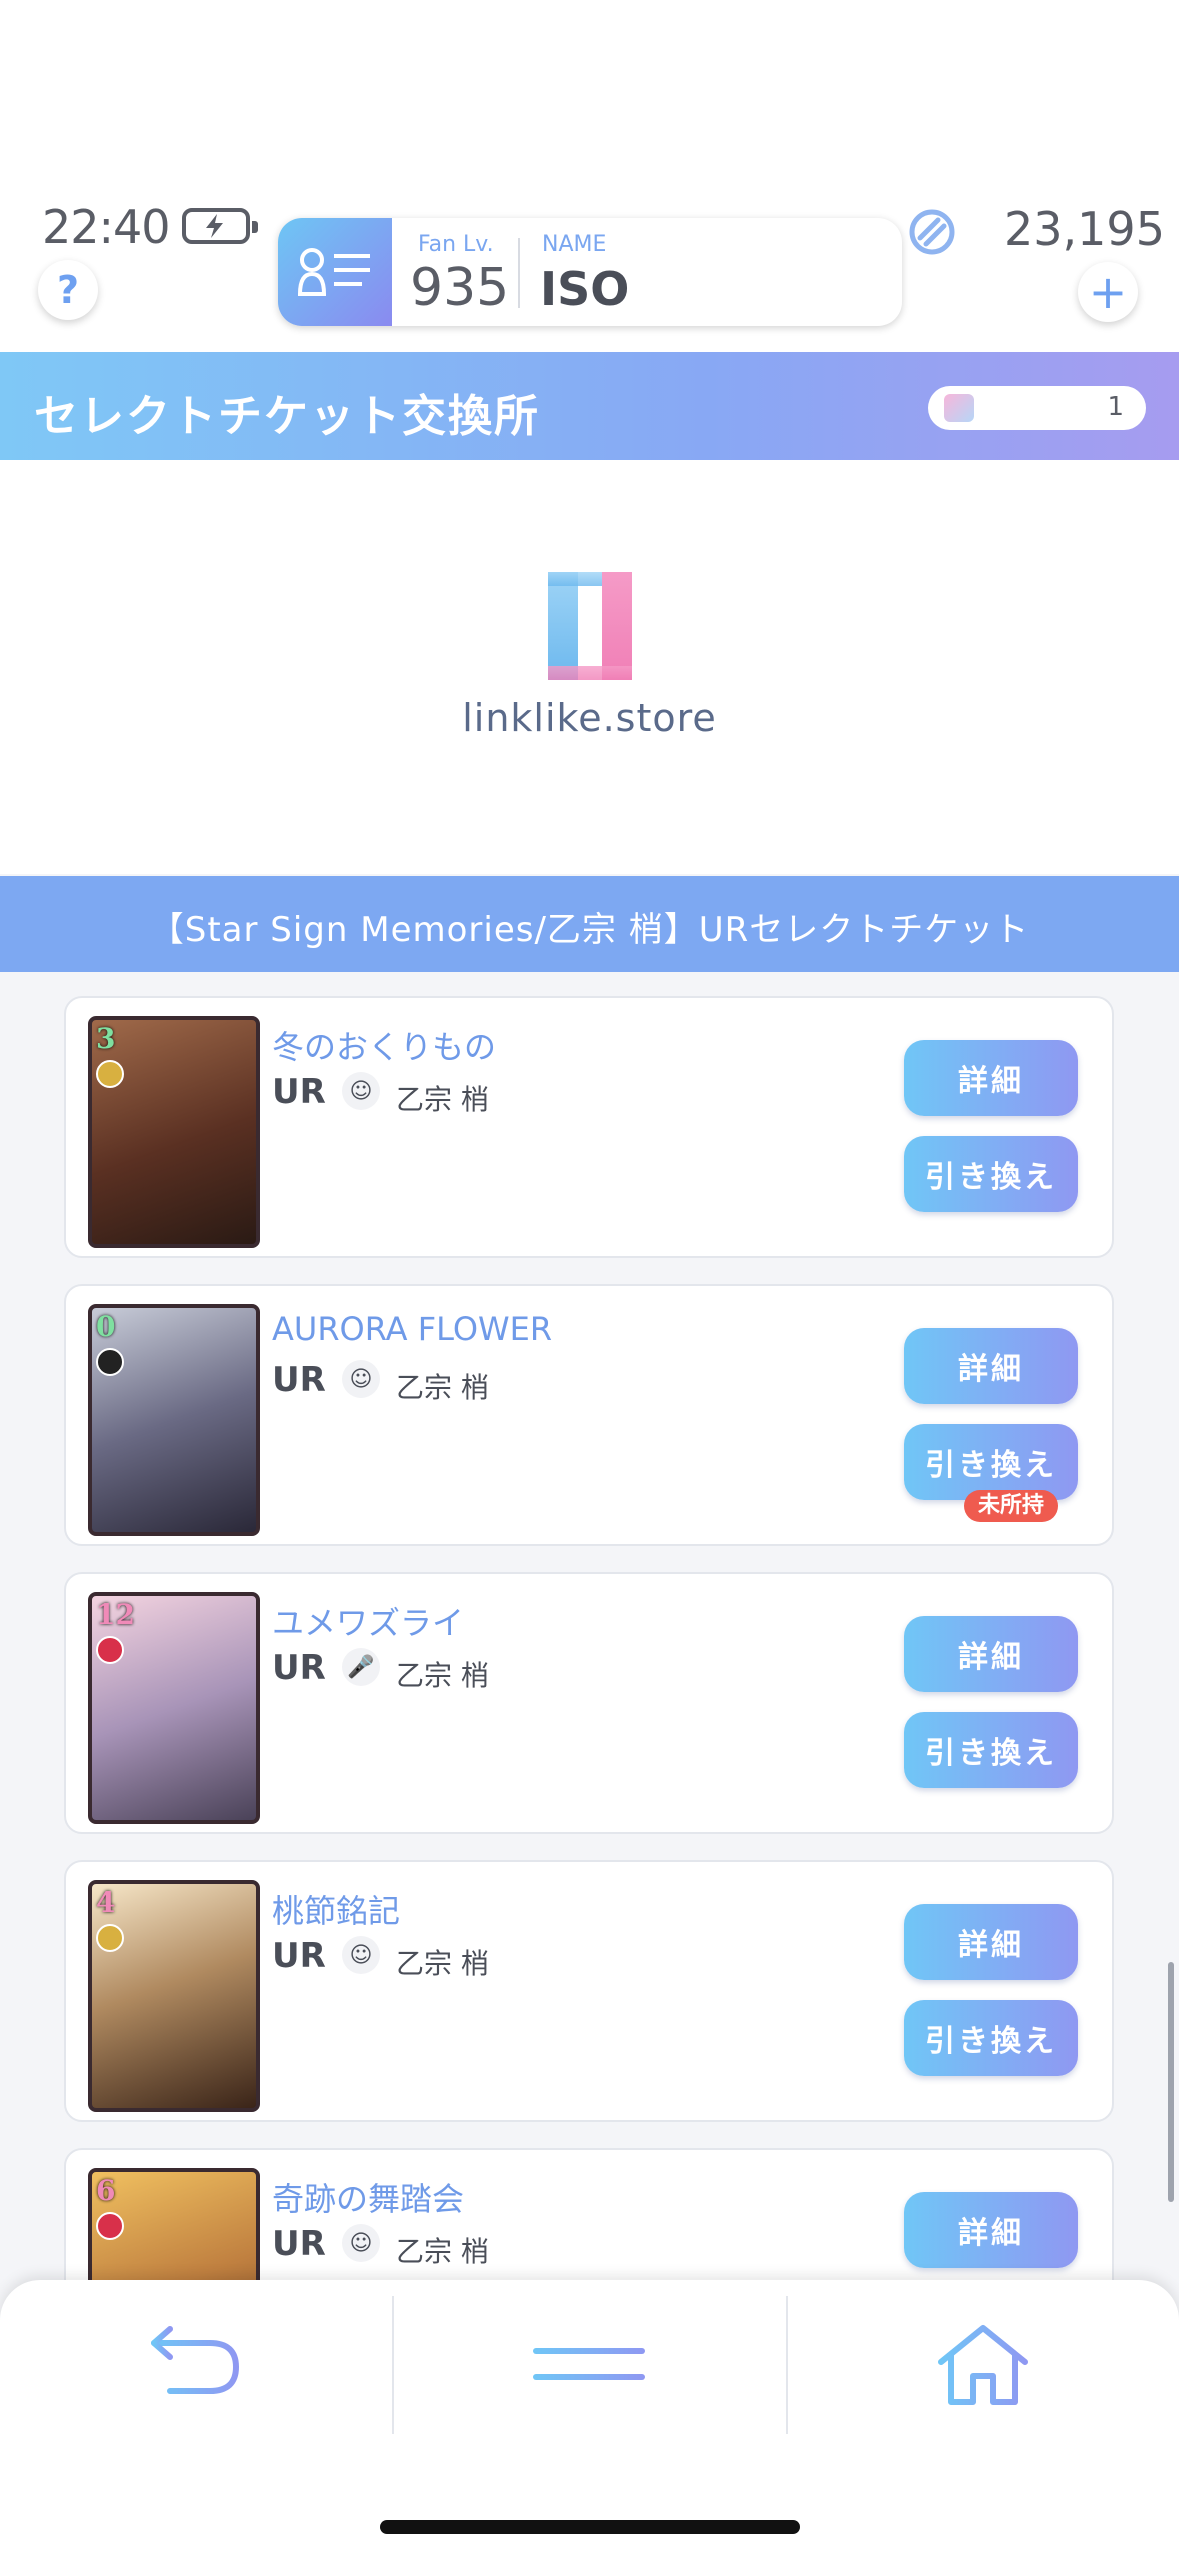  Describe the element at coordinates (174, 1132) in the screenshot. I see `card-thumbnail: 3` at that location.